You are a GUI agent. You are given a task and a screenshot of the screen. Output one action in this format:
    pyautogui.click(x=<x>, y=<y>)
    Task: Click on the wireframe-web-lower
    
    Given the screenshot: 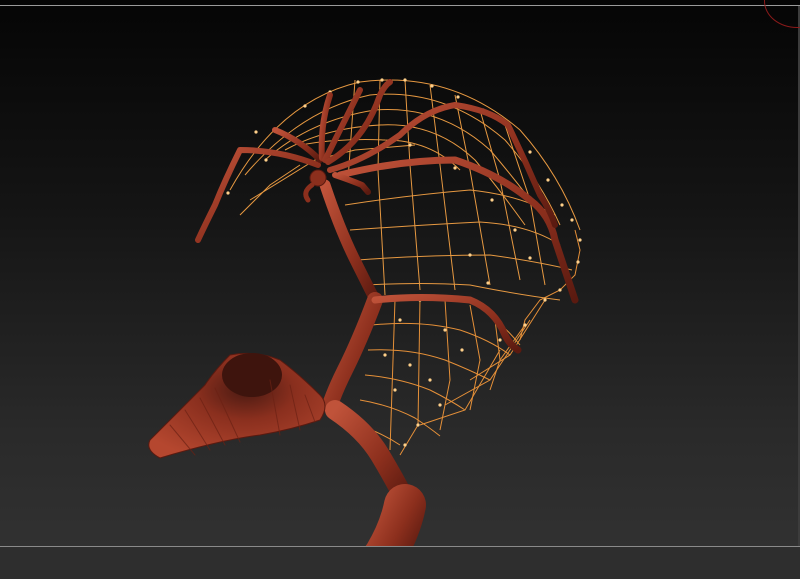 What is the action you would take?
    pyautogui.click(x=469, y=342)
    